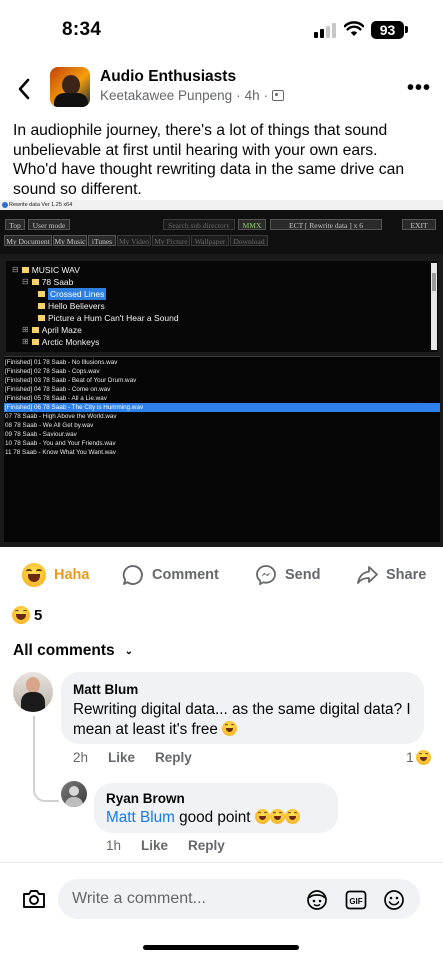 The width and height of the screenshot is (443, 960). I want to click on messenger-icon, so click(266, 575).